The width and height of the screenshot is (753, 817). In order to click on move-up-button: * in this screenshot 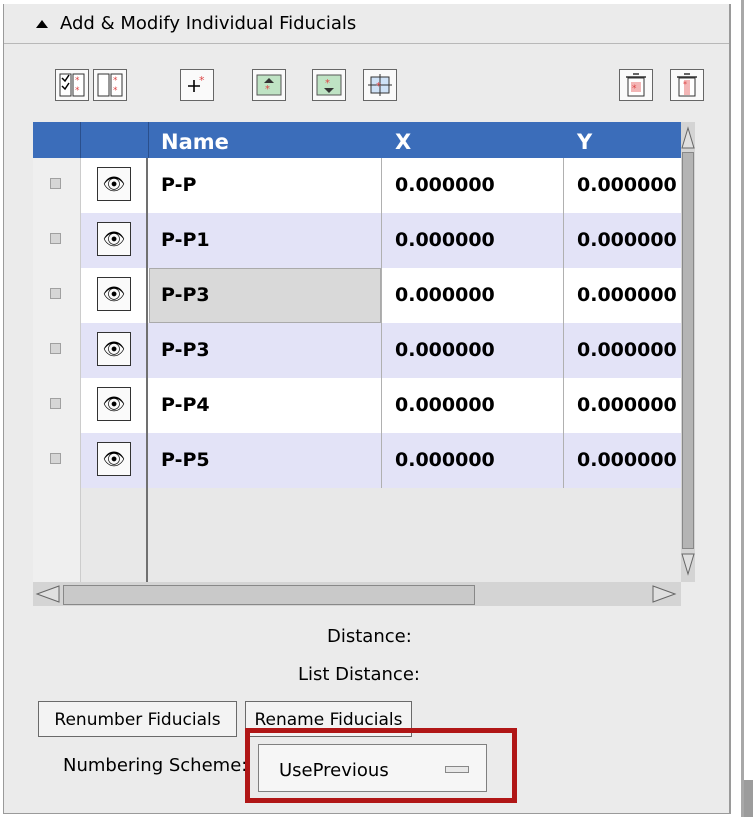, I will do `click(269, 85)`.